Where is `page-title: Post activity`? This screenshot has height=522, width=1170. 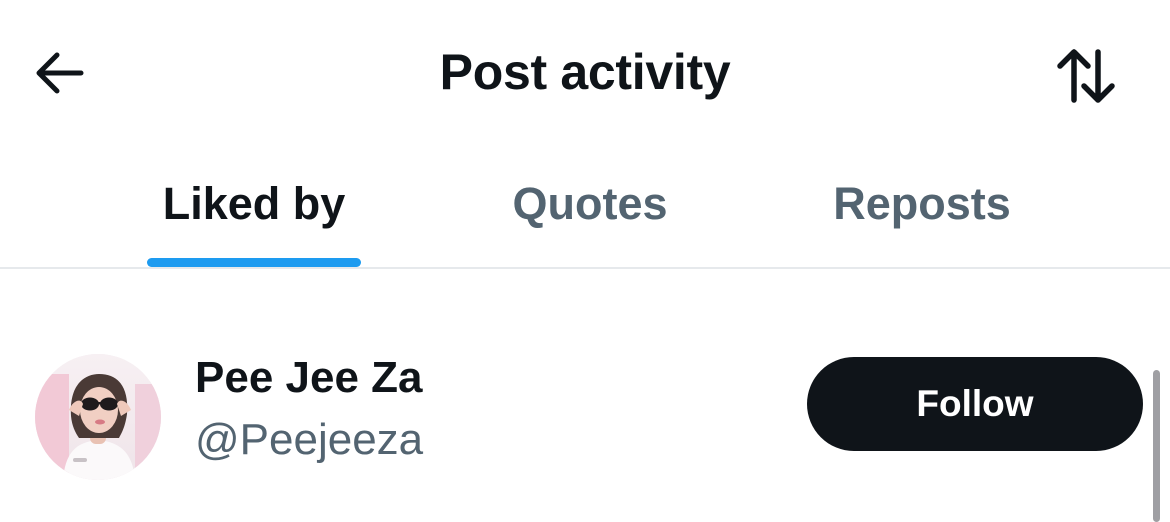
page-title: Post activity is located at coordinates (585, 72).